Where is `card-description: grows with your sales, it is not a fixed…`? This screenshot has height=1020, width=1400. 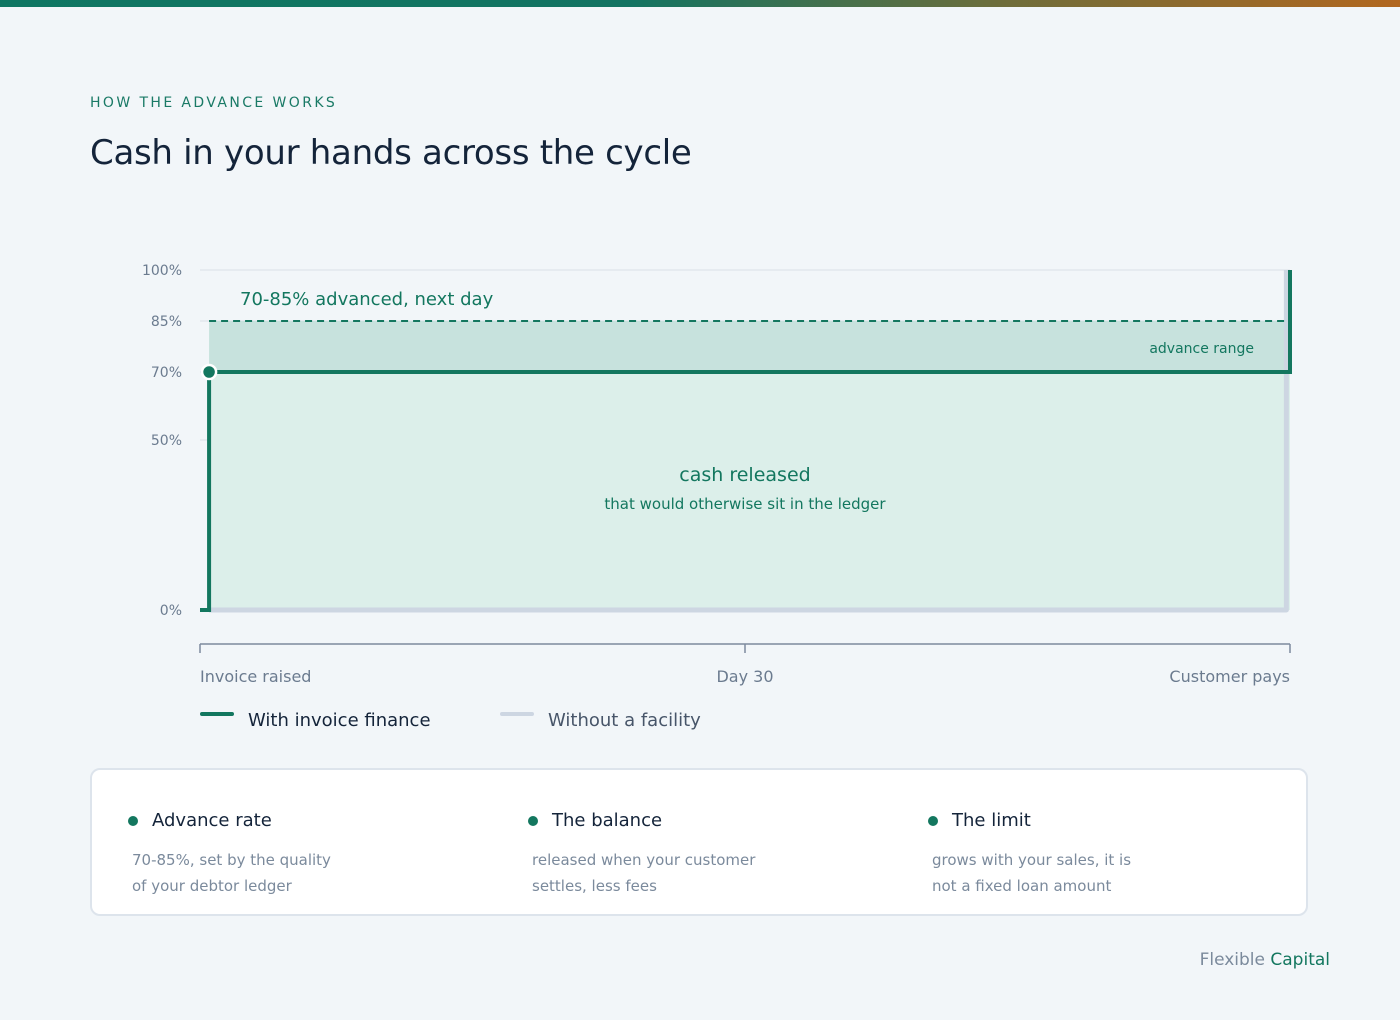 card-description: grows with your sales, it is not a fixed… is located at coordinates (1067, 873).